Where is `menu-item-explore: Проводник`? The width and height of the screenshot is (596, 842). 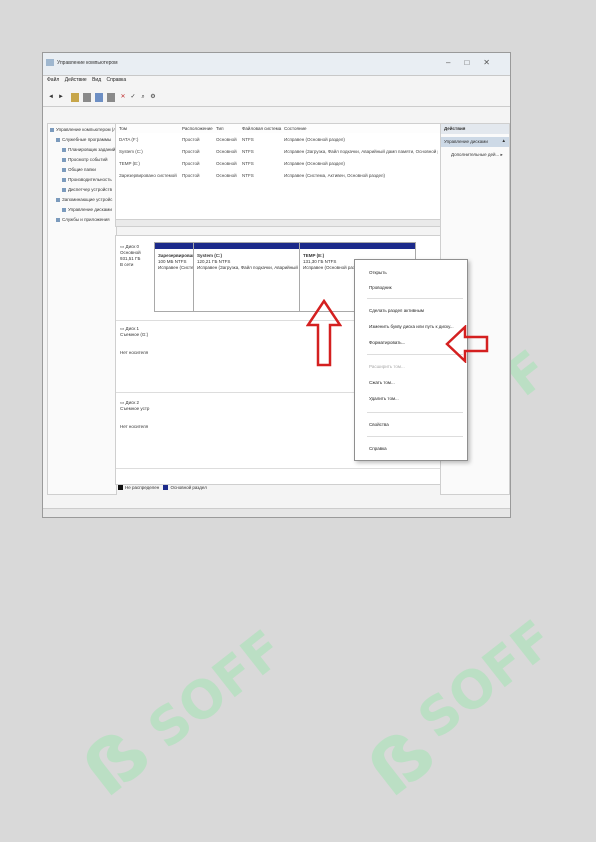 menu-item-explore: Проводник is located at coordinates (380, 287).